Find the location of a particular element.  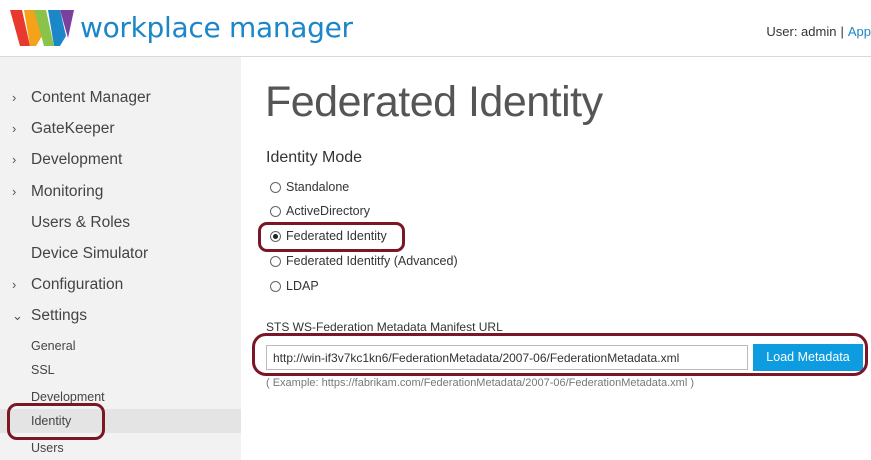

sidebar-item-device-simulator: Device Simulator is located at coordinates (120, 254).